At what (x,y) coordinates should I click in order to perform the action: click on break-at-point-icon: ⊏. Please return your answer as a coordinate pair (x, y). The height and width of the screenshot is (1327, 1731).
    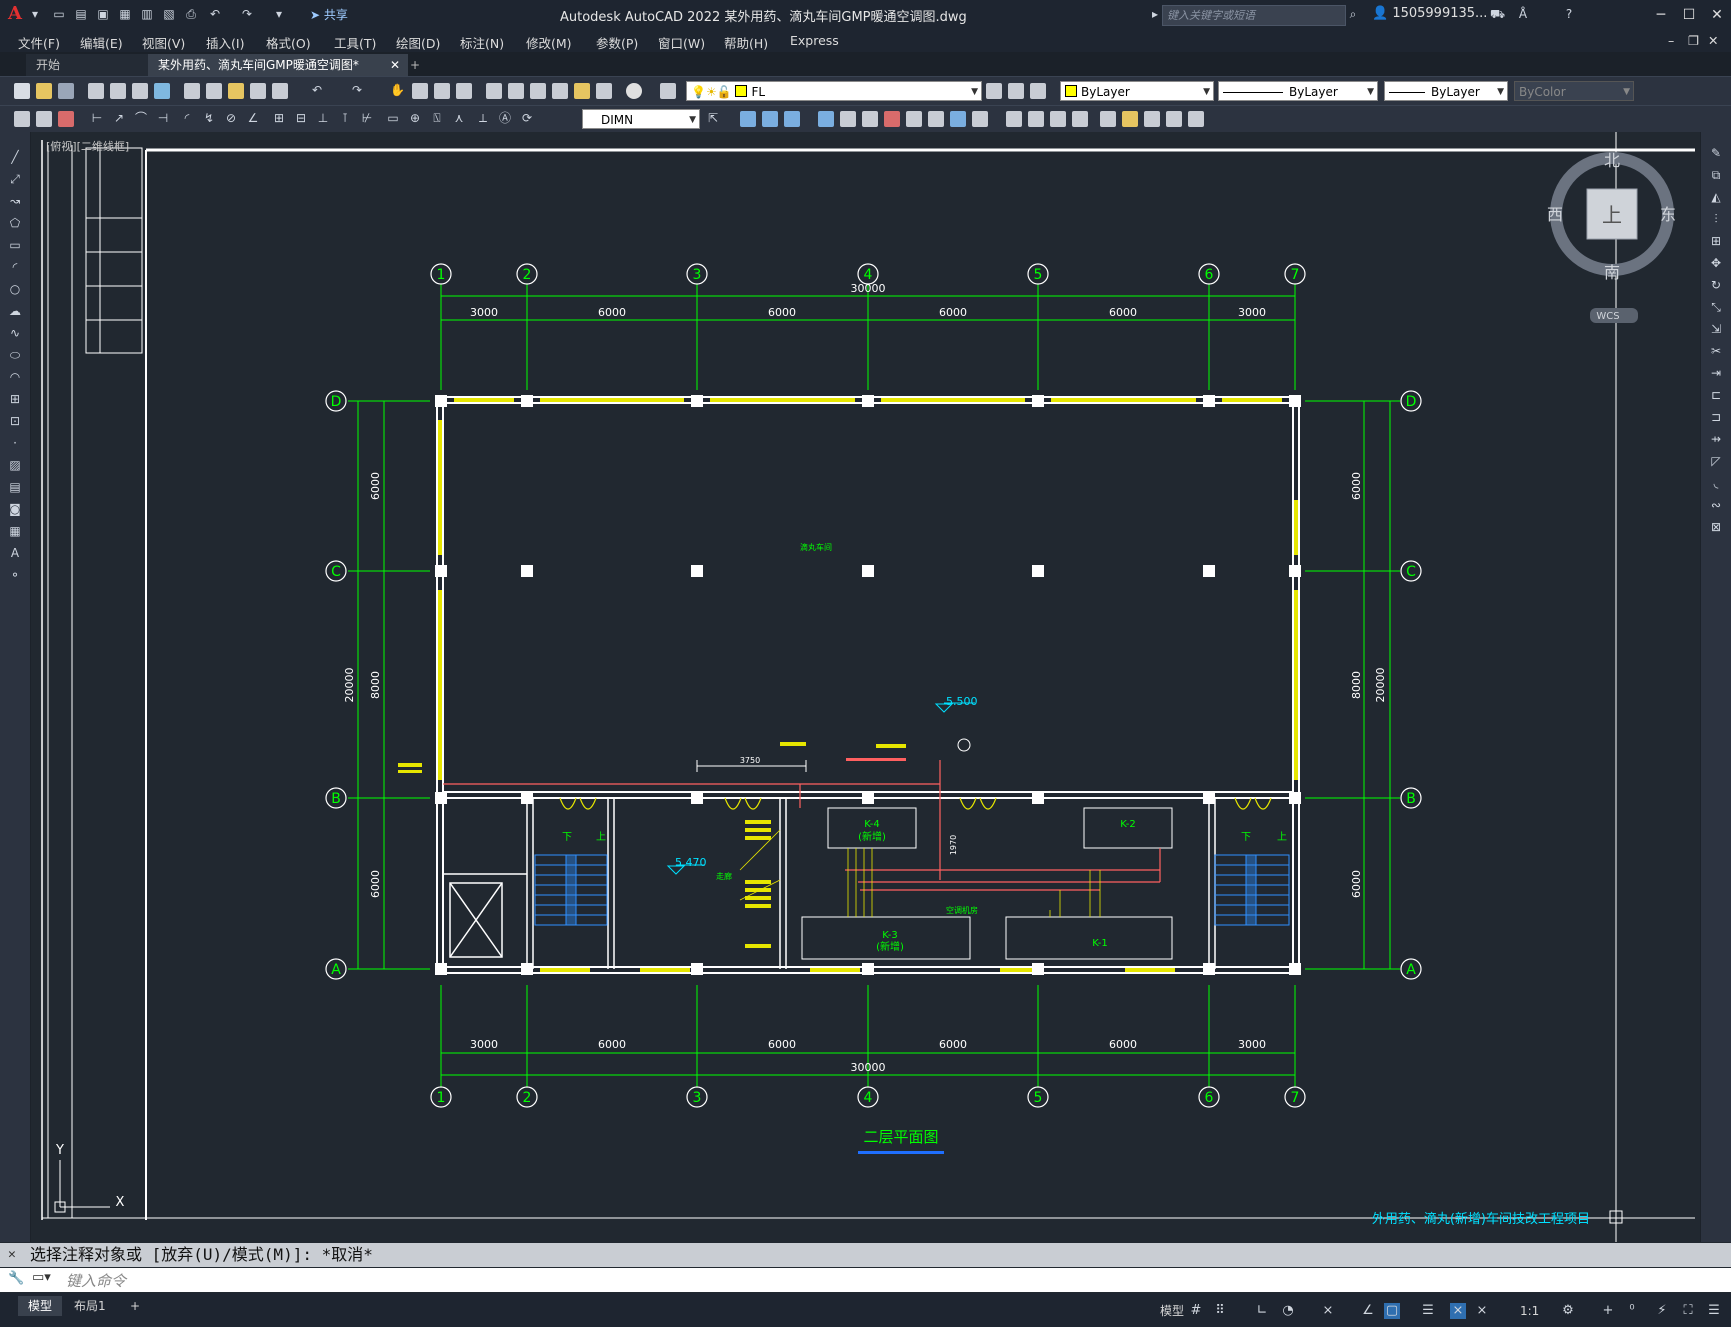
    Looking at the image, I should click on (1716, 395).